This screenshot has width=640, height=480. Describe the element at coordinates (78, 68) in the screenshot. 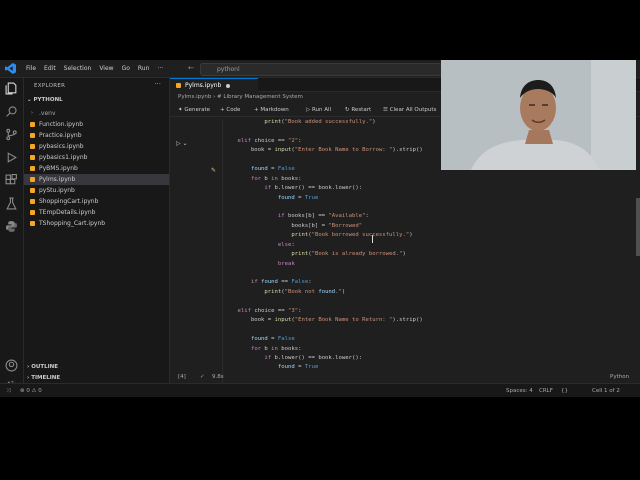

I see `menu-selection: Selection` at that location.